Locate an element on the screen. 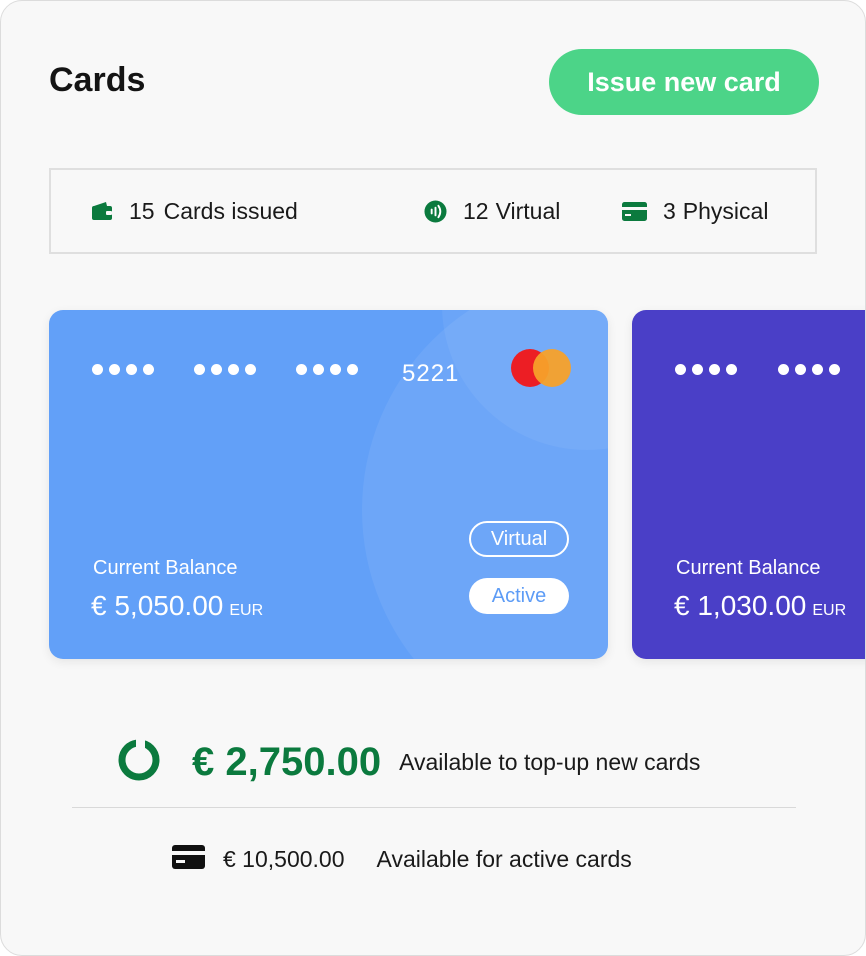 The height and width of the screenshot is (956, 866). balance-amount: € 5,050.00 EUR is located at coordinates (177, 606).